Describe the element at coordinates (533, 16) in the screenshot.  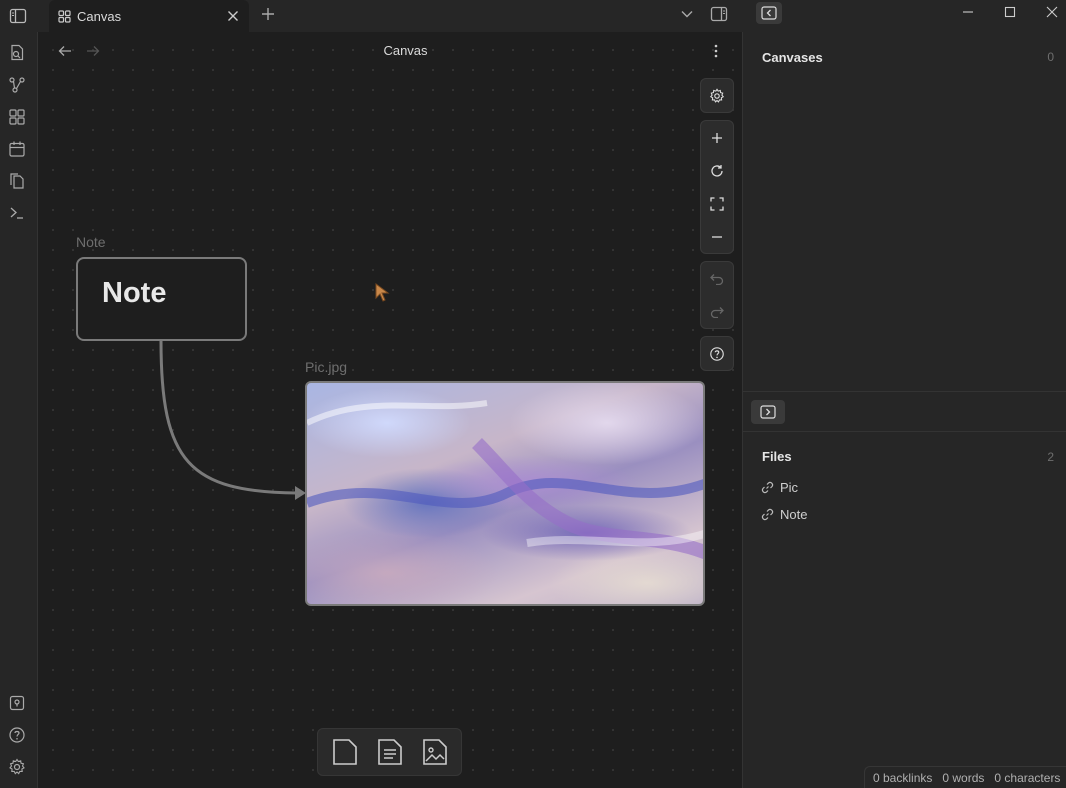
I see `title-bar: Canvas` at that location.